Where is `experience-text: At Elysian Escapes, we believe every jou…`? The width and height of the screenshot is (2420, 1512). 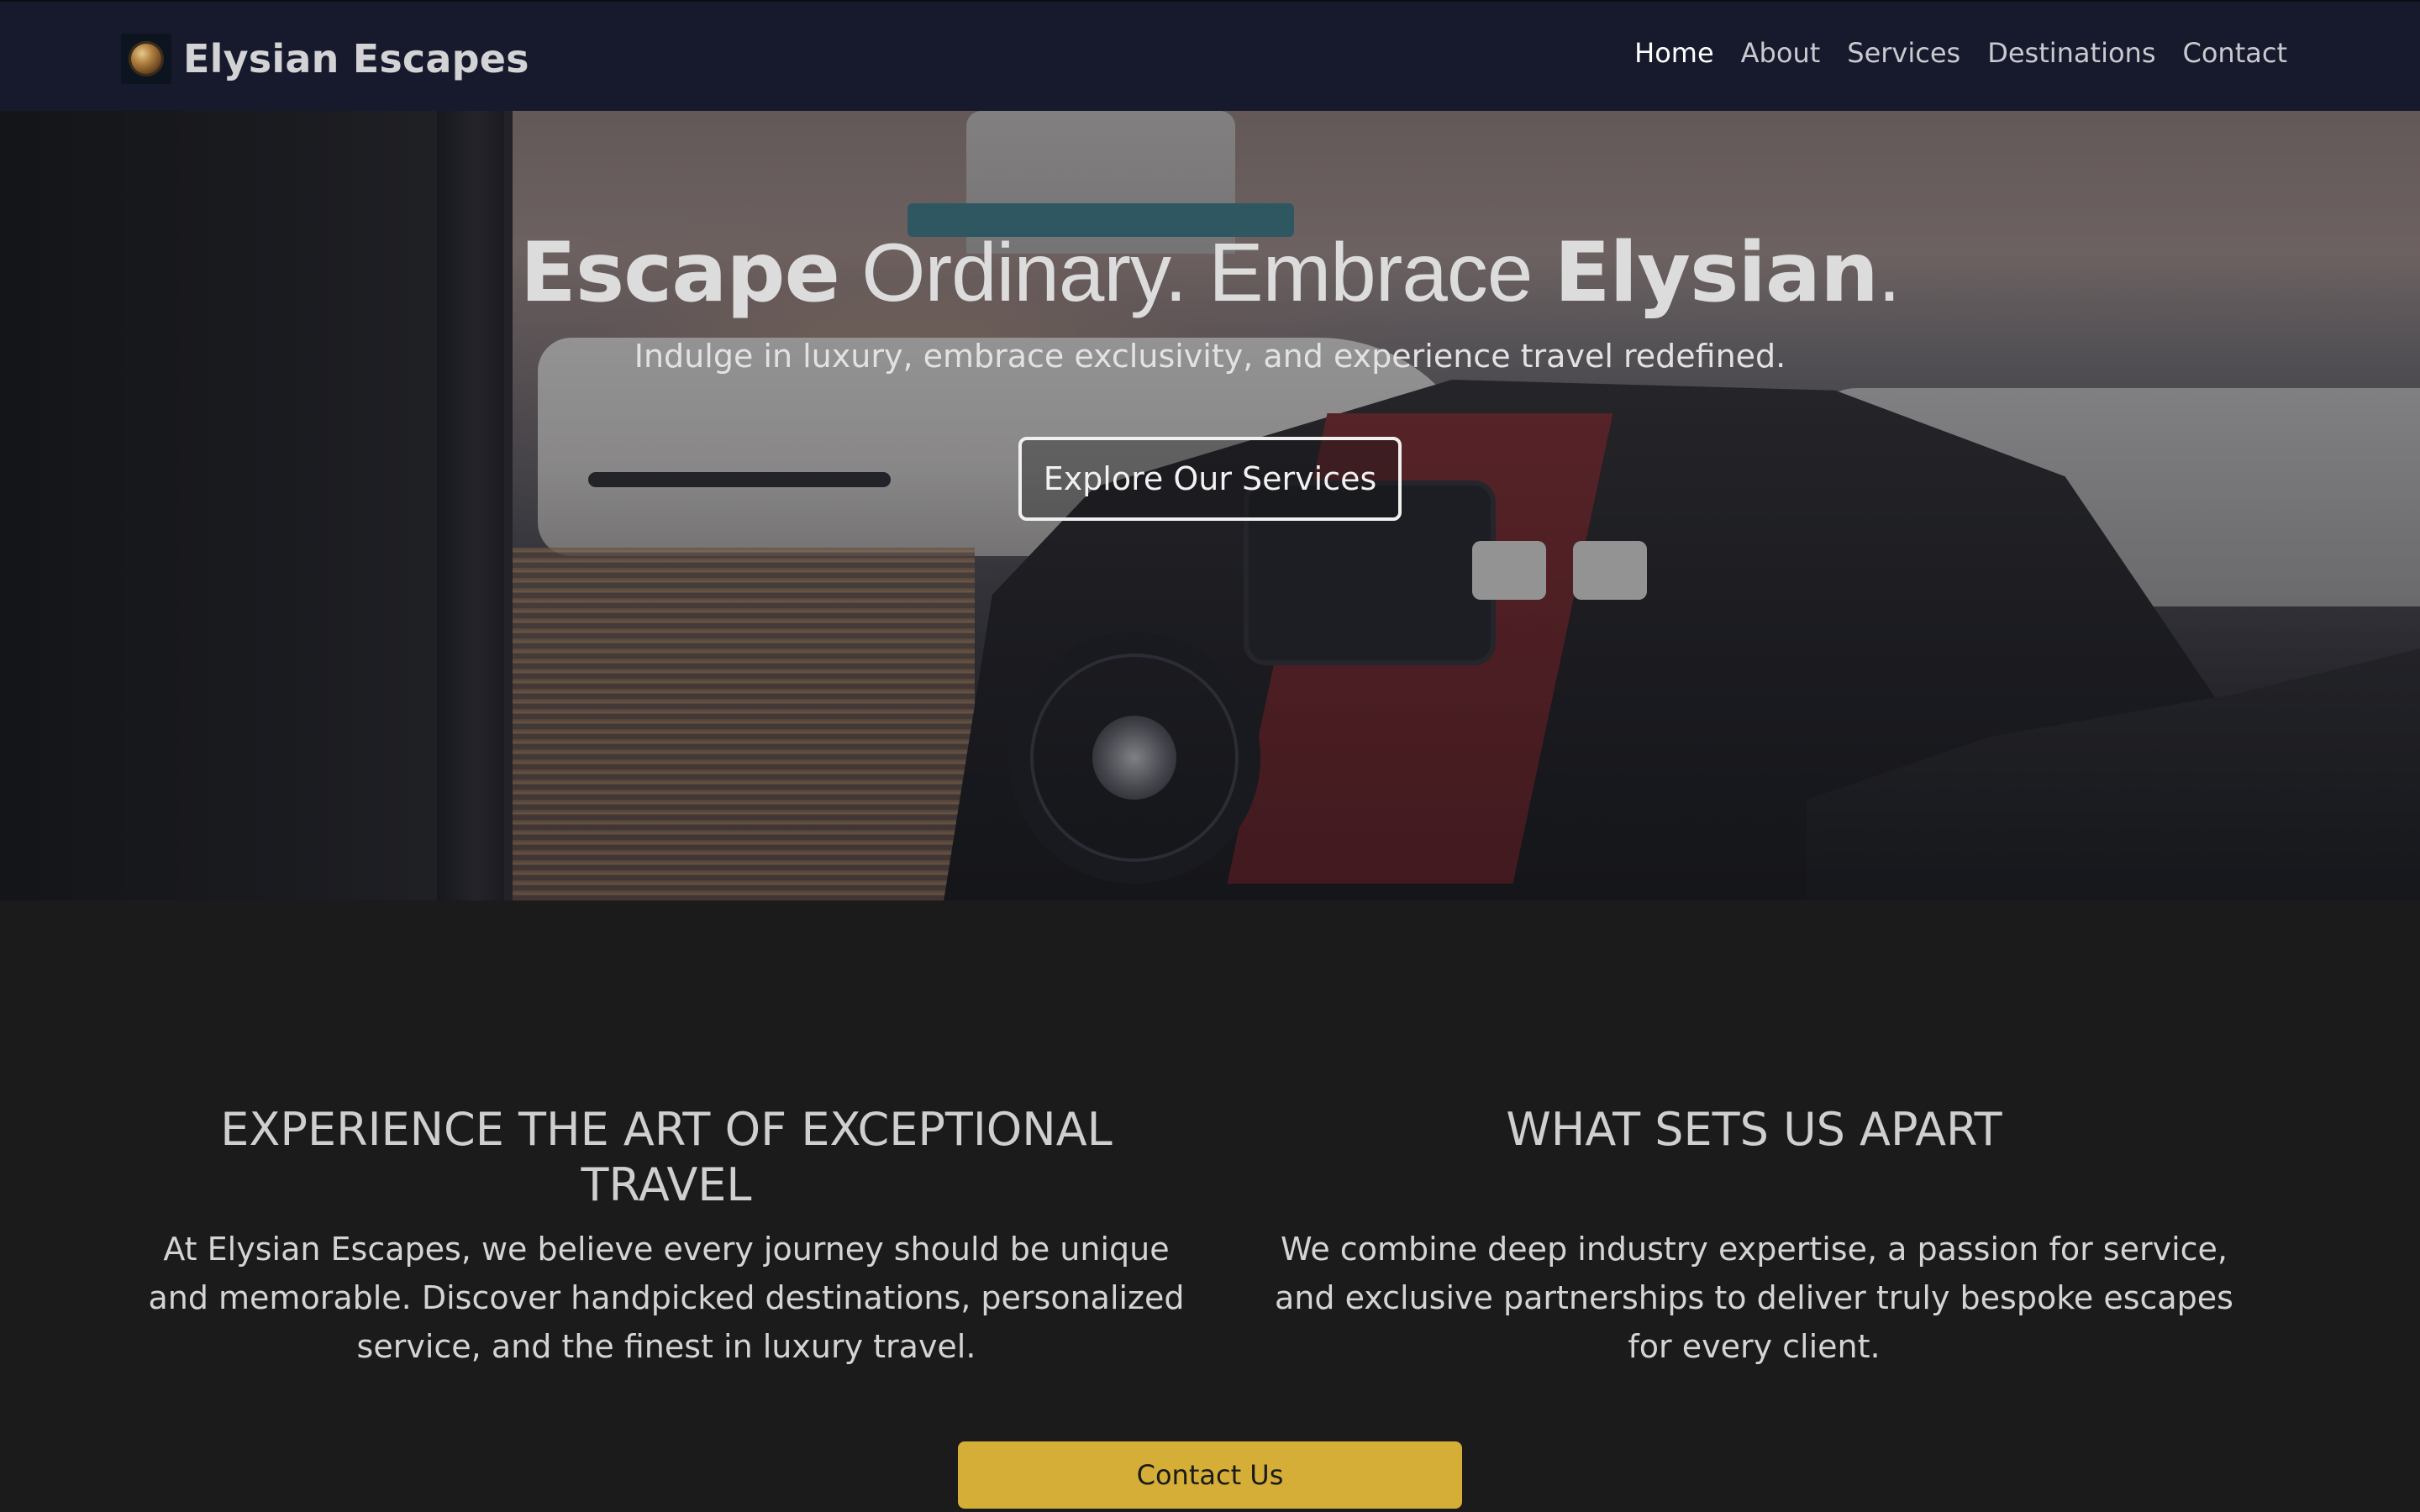 experience-text: At Elysian Escapes, we believe every jou… is located at coordinates (666, 1298).